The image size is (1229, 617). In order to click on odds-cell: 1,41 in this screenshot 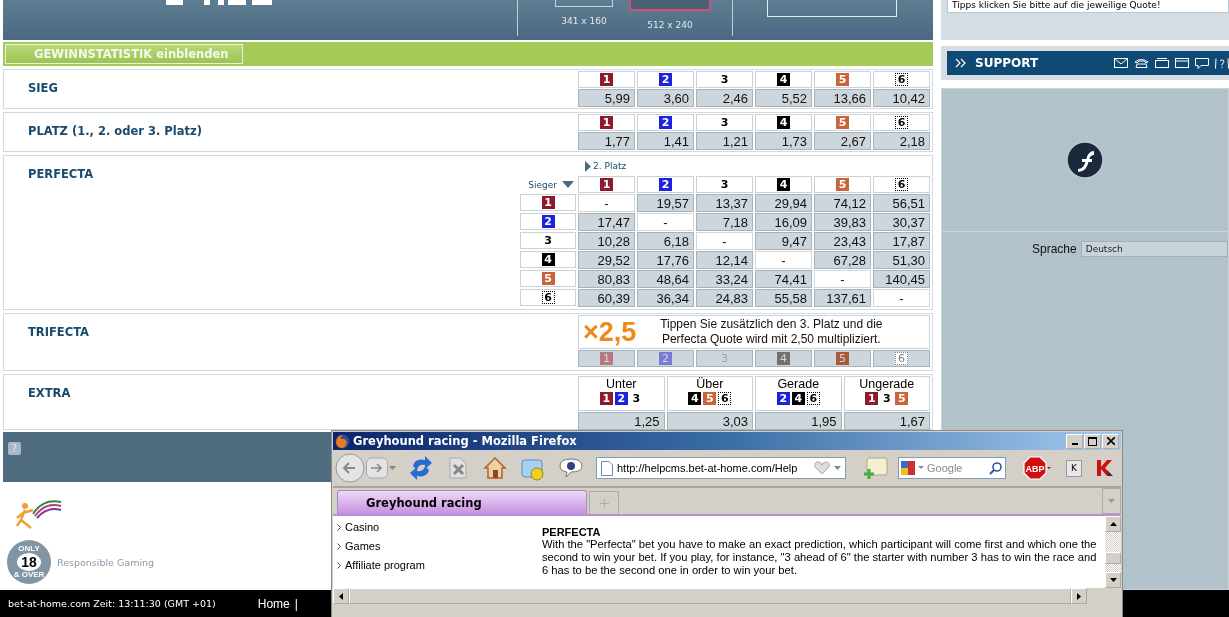, I will do `click(665, 141)`.